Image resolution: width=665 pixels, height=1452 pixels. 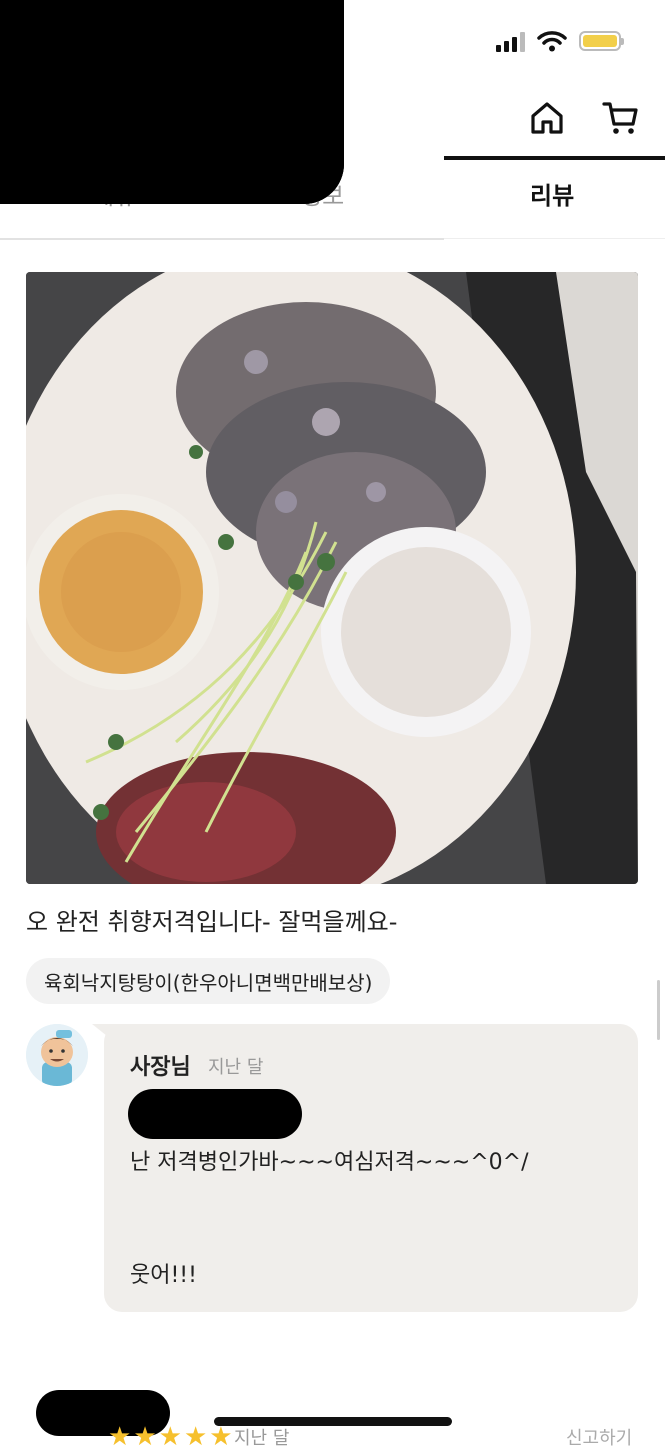 I want to click on redacted-area-tabs, so click(x=172, y=177).